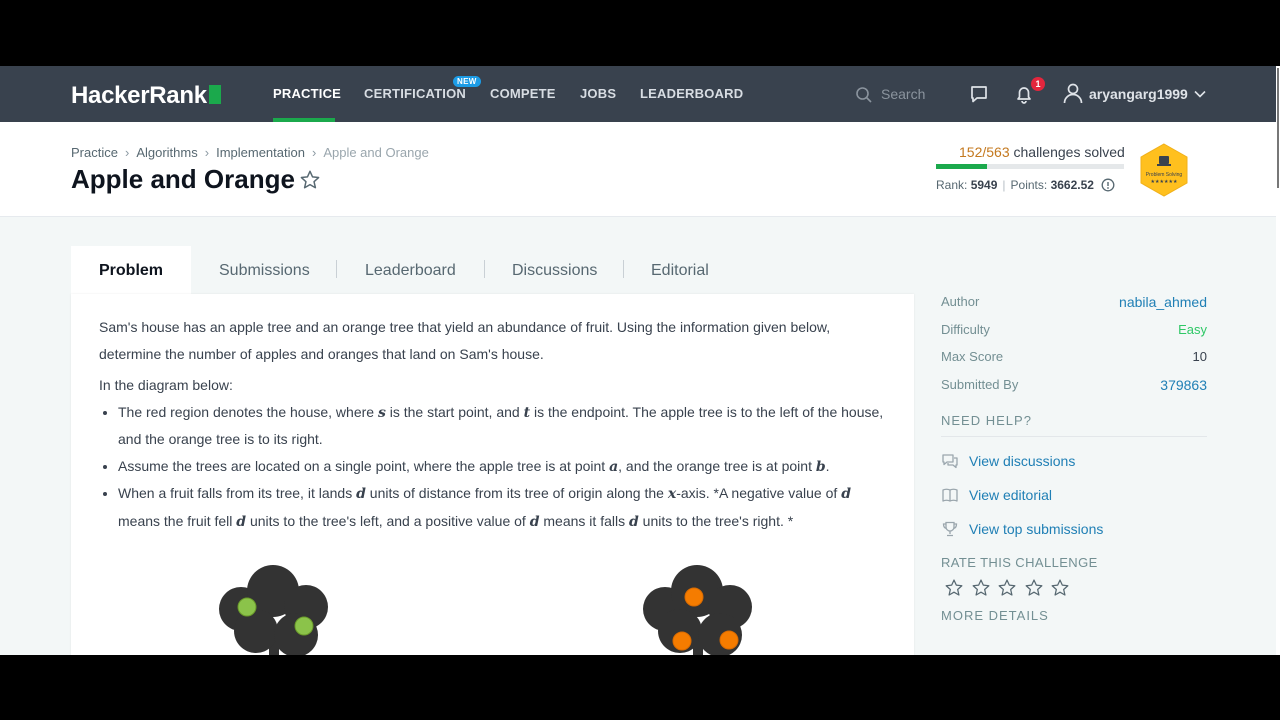 The width and height of the screenshot is (1280, 720). Describe the element at coordinates (307, 93) in the screenshot. I see `nav-practice: PRACTICE` at that location.